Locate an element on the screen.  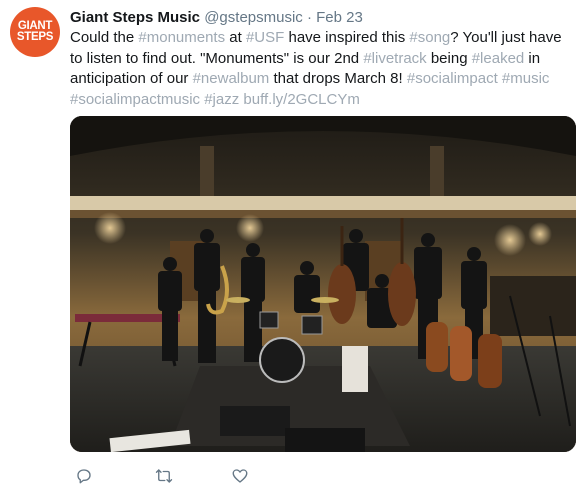
account-name: Giant Steps Music is located at coordinates (135, 17).